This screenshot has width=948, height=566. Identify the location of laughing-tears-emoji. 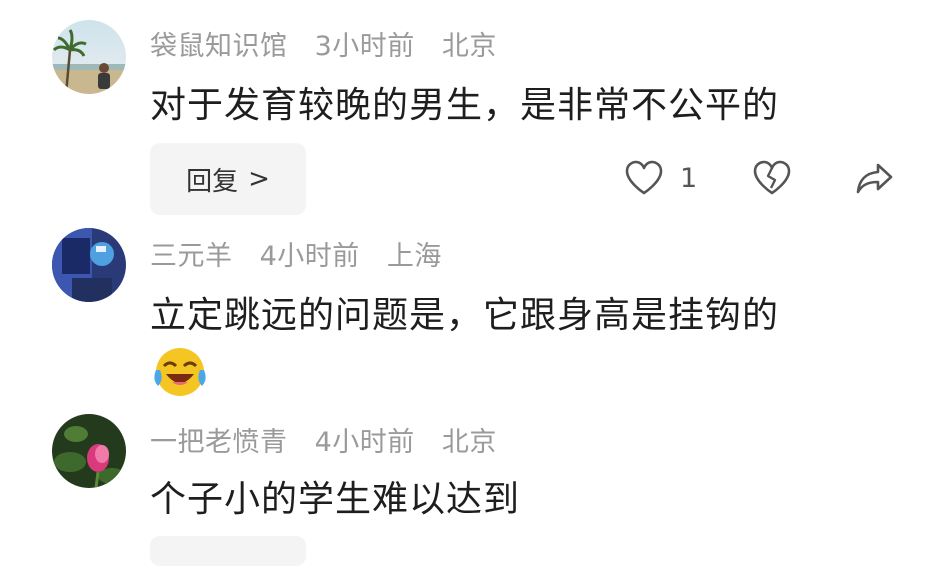
(180, 372).